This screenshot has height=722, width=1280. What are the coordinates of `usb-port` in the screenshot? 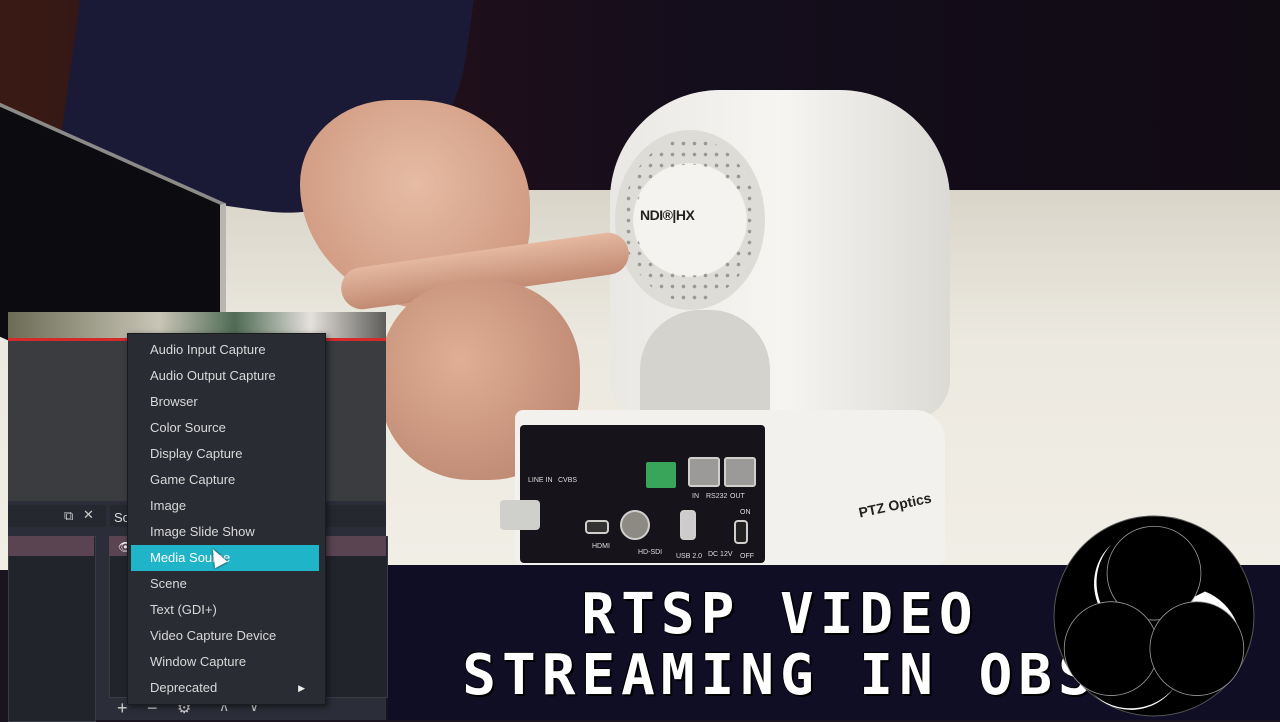 It's located at (688, 525).